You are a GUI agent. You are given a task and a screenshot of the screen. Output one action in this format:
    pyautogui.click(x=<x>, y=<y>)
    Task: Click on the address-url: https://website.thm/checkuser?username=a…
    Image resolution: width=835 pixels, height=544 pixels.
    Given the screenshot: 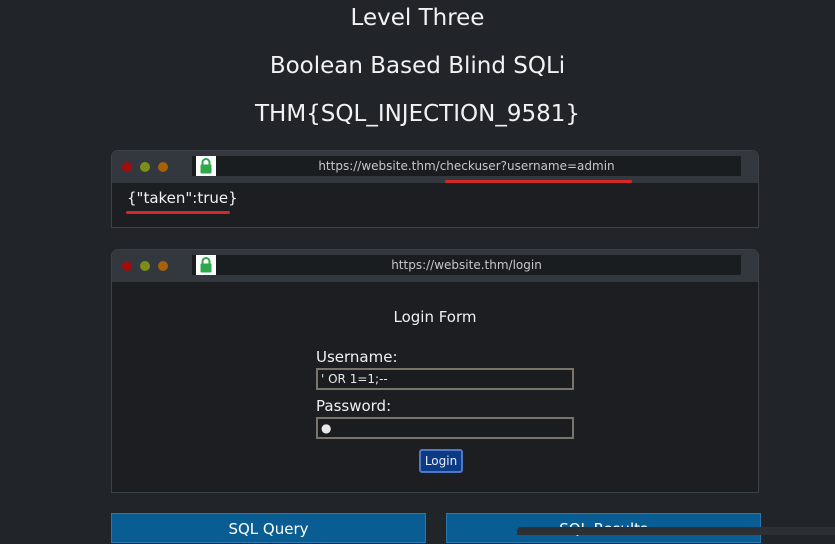 What is the action you would take?
    pyautogui.click(x=466, y=166)
    